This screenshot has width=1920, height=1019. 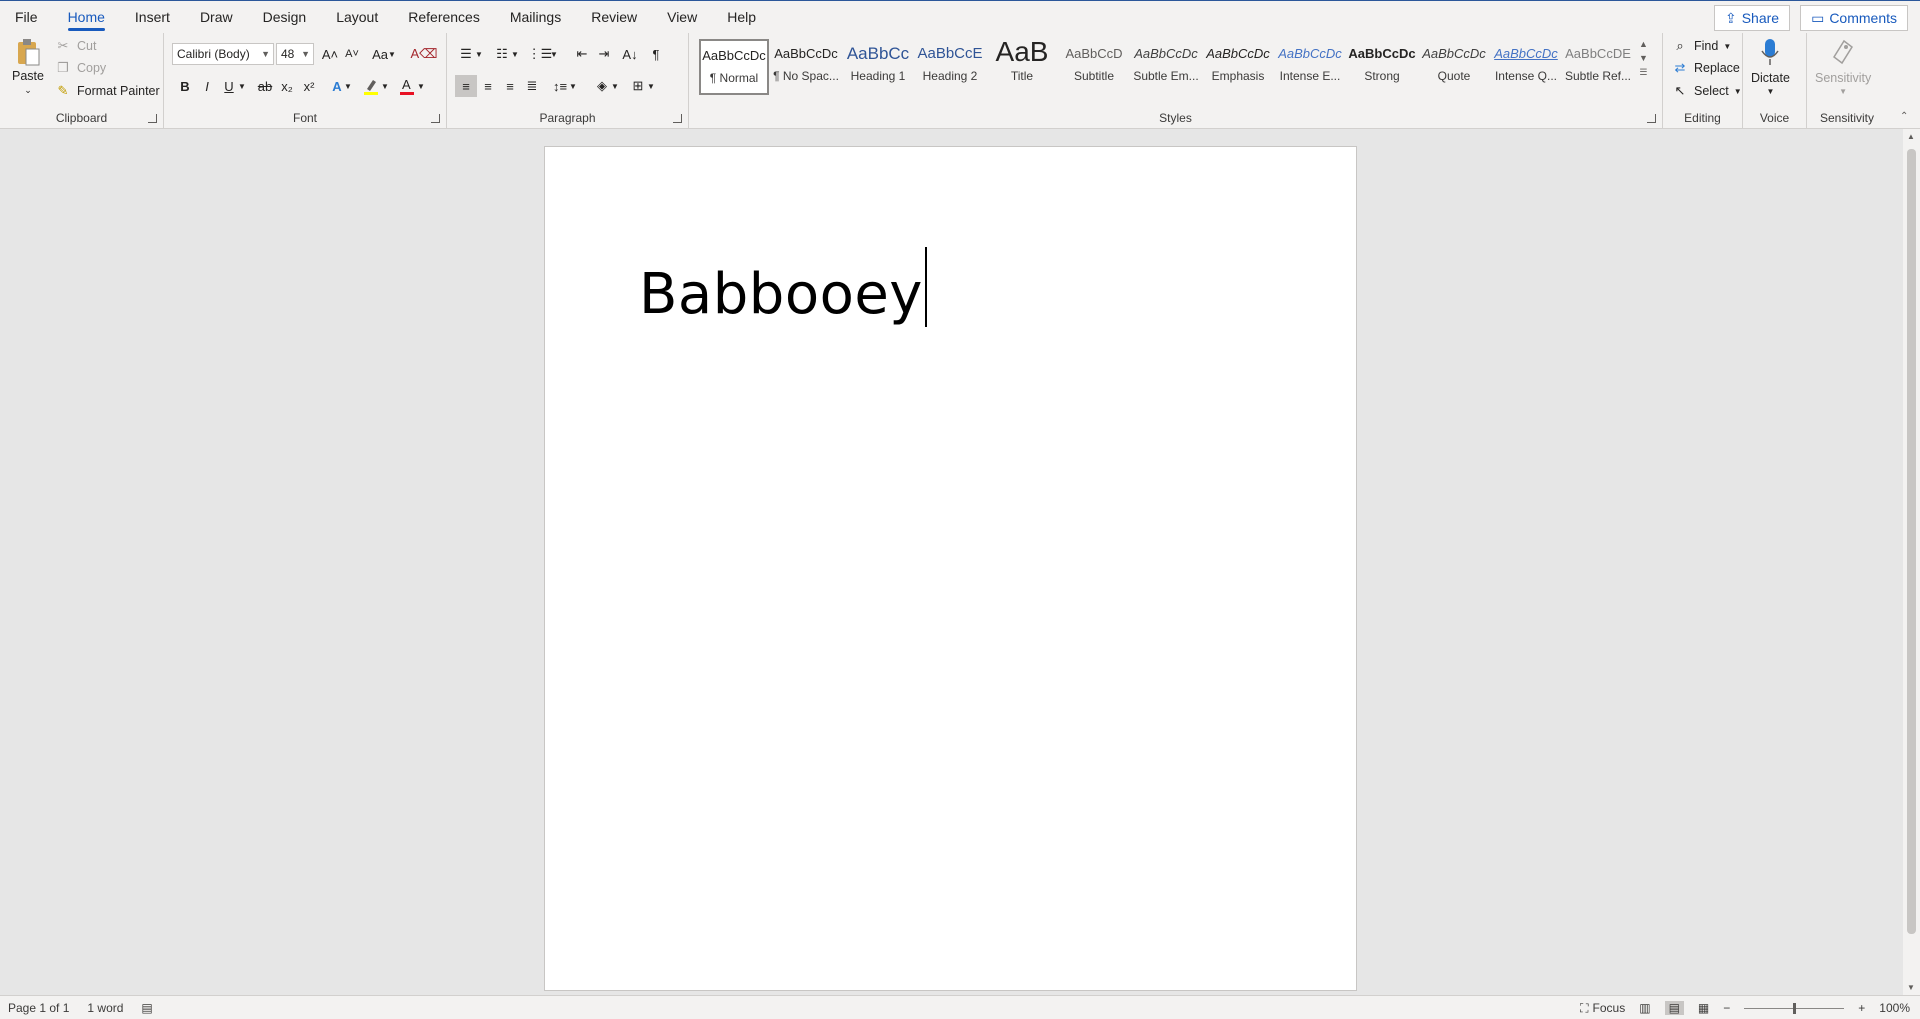 I want to click on select-button: ↖ Select ▼, so click(x=1706, y=91).